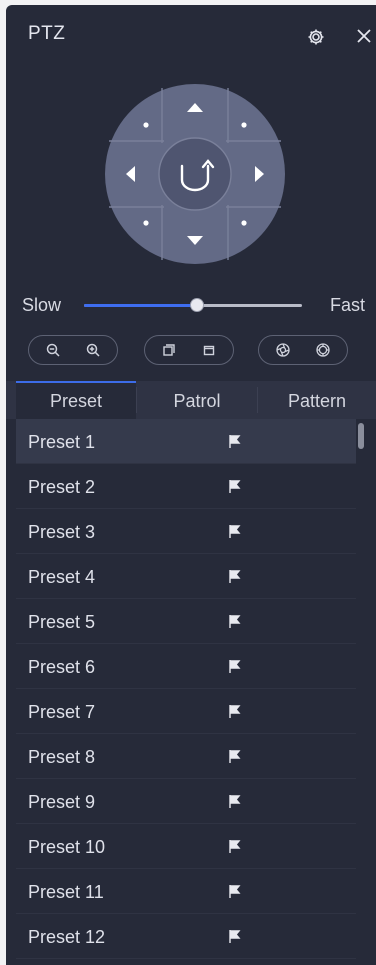  I want to click on pan-down-right-button, so click(246, 225).